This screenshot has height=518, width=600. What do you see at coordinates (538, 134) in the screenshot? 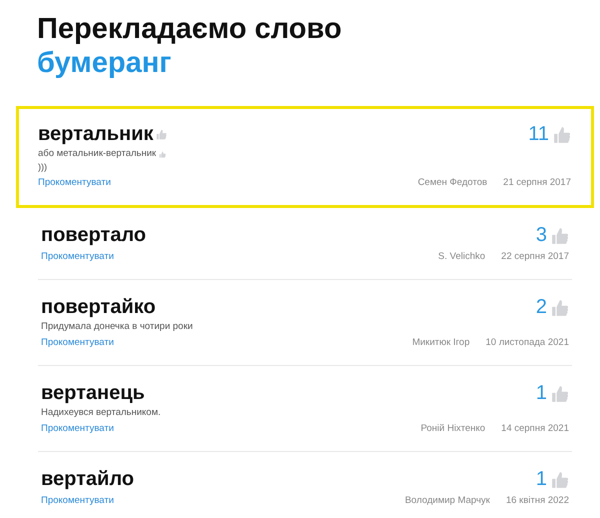
I see `vote-count: 11` at bounding box center [538, 134].